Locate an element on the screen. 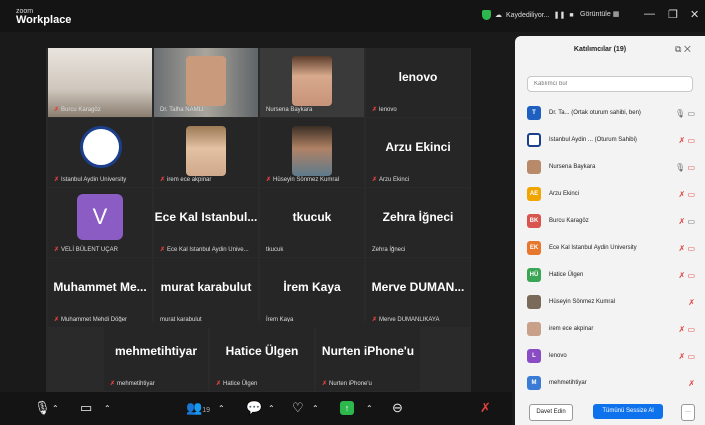 The height and width of the screenshot is (425, 705). participant-row: irem ece akpinar ✗ ▭ is located at coordinates (610, 329).